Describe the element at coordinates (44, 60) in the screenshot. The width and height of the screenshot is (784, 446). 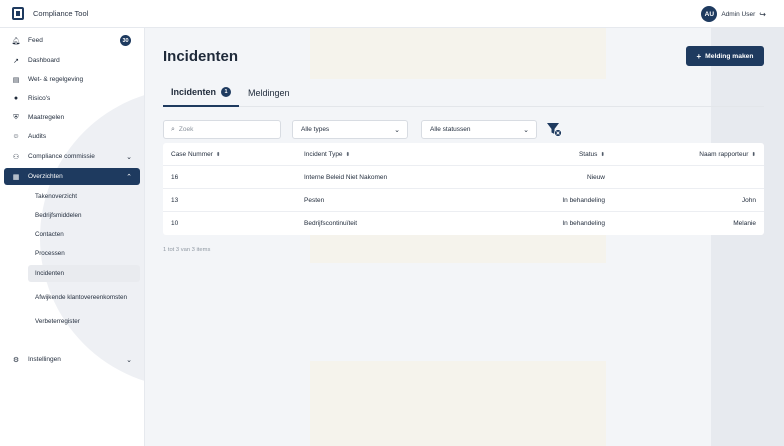
I see `sidebar-item-label: Dashboard` at that location.